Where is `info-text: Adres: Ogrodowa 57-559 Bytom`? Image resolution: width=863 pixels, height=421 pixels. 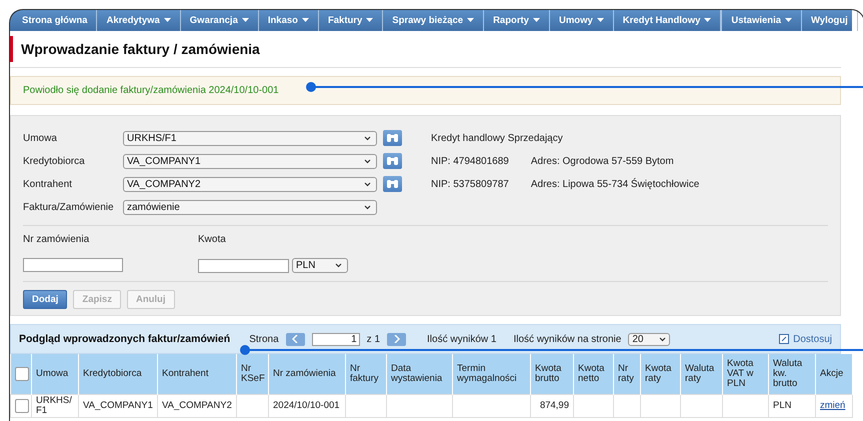
info-text: Adres: Ogrodowa 57-559 Bytom is located at coordinates (602, 161).